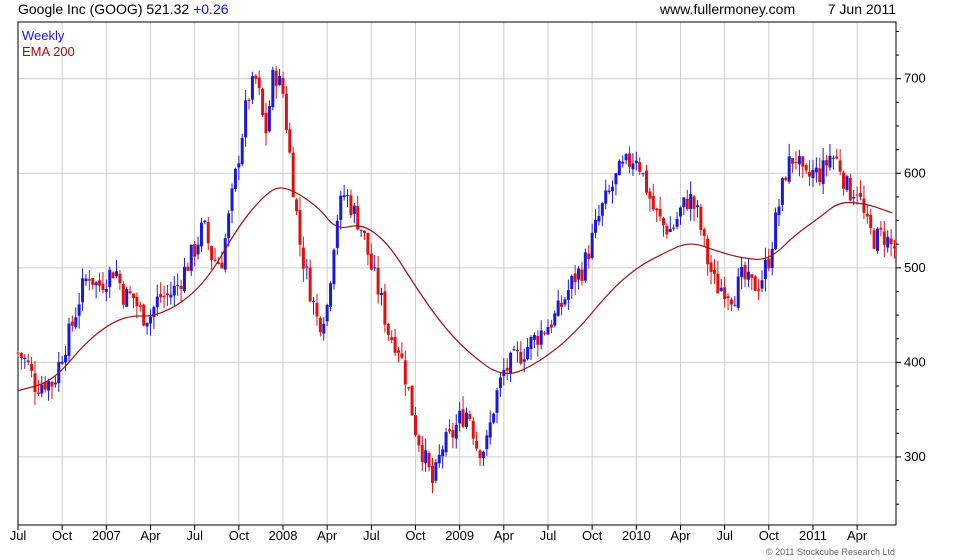 The width and height of the screenshot is (980, 560). I want to click on x-tick-label-4: Jul, so click(194, 535).